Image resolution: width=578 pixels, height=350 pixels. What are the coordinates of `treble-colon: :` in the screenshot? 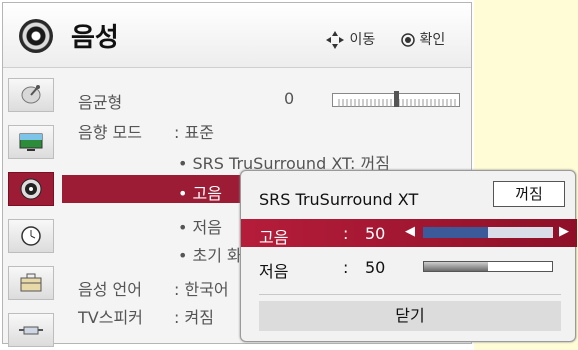 It's located at (346, 233).